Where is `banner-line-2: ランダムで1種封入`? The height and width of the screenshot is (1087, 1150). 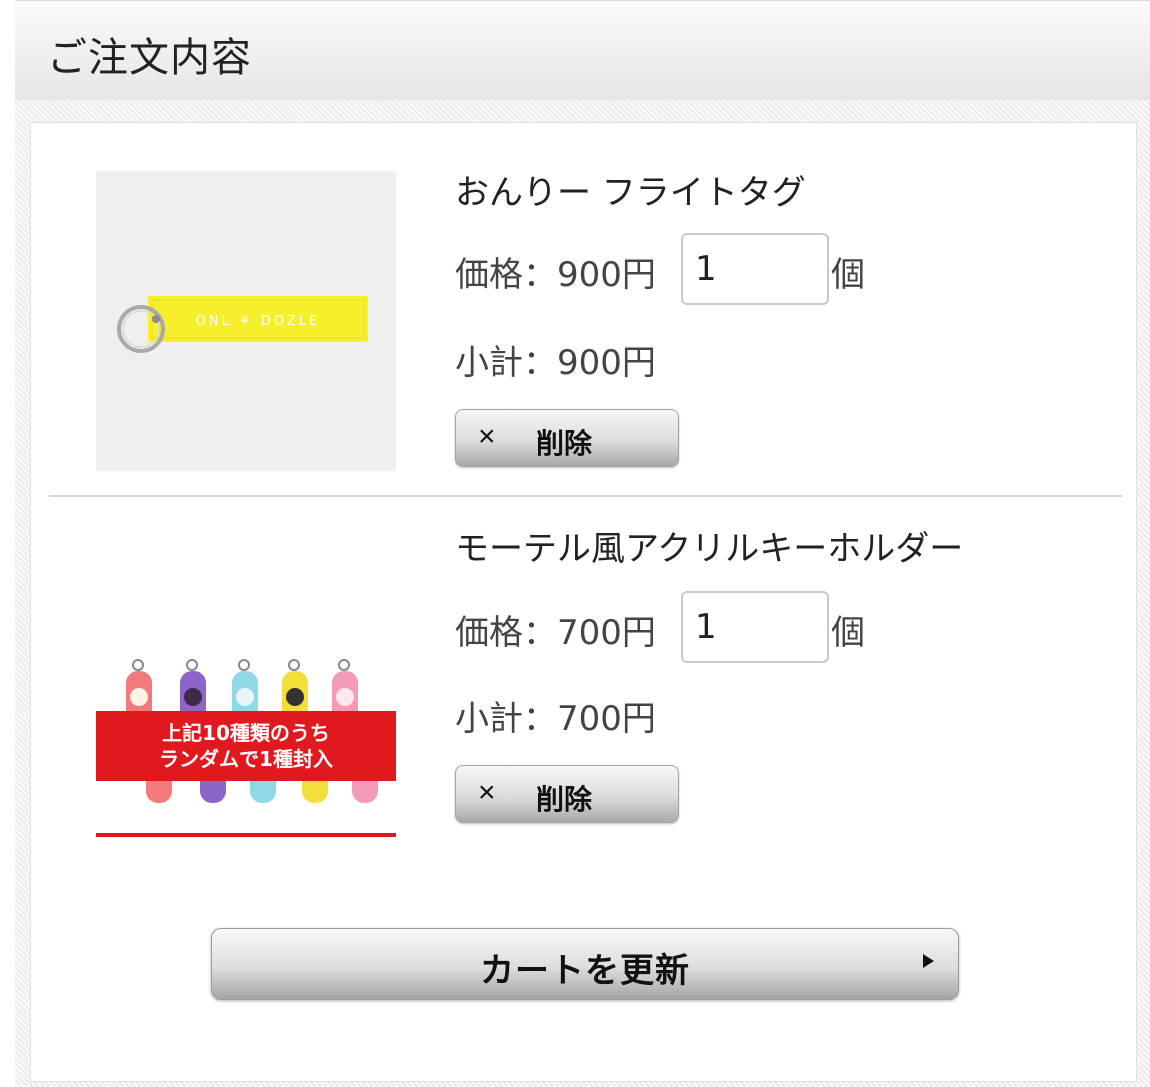 banner-line-2: ランダムで1種封入 is located at coordinates (246, 759).